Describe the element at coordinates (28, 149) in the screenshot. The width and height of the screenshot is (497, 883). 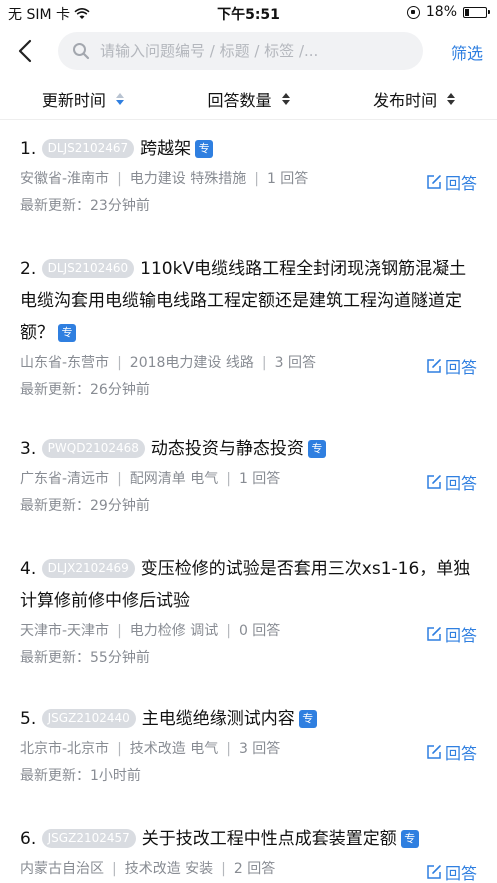
I see `question-index: 1.` at that location.